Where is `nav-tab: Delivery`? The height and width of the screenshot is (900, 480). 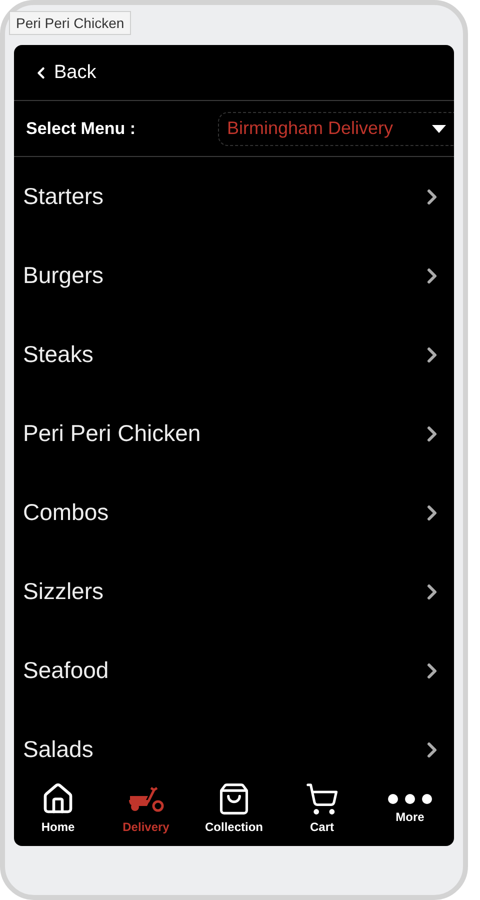
nav-tab: Delivery is located at coordinates (146, 808).